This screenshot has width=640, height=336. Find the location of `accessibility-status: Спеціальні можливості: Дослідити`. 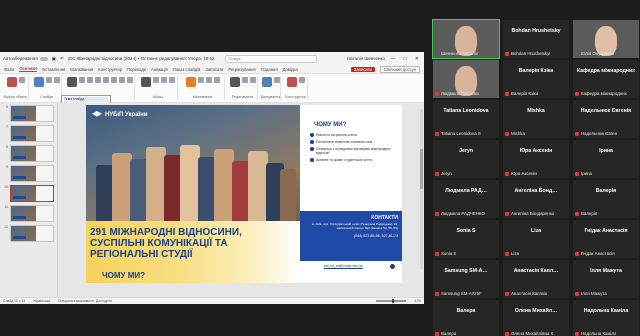

accessibility-status: Спеціальні можливості: Дослідити is located at coordinates (85, 301).